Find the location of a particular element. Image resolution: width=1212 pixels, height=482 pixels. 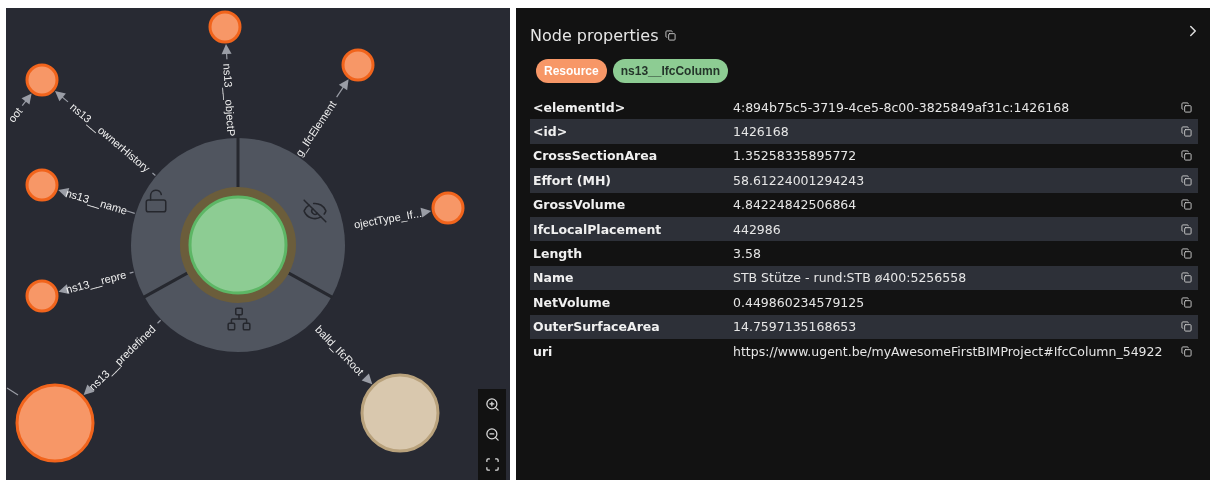

selected-node is located at coordinates (238, 245).